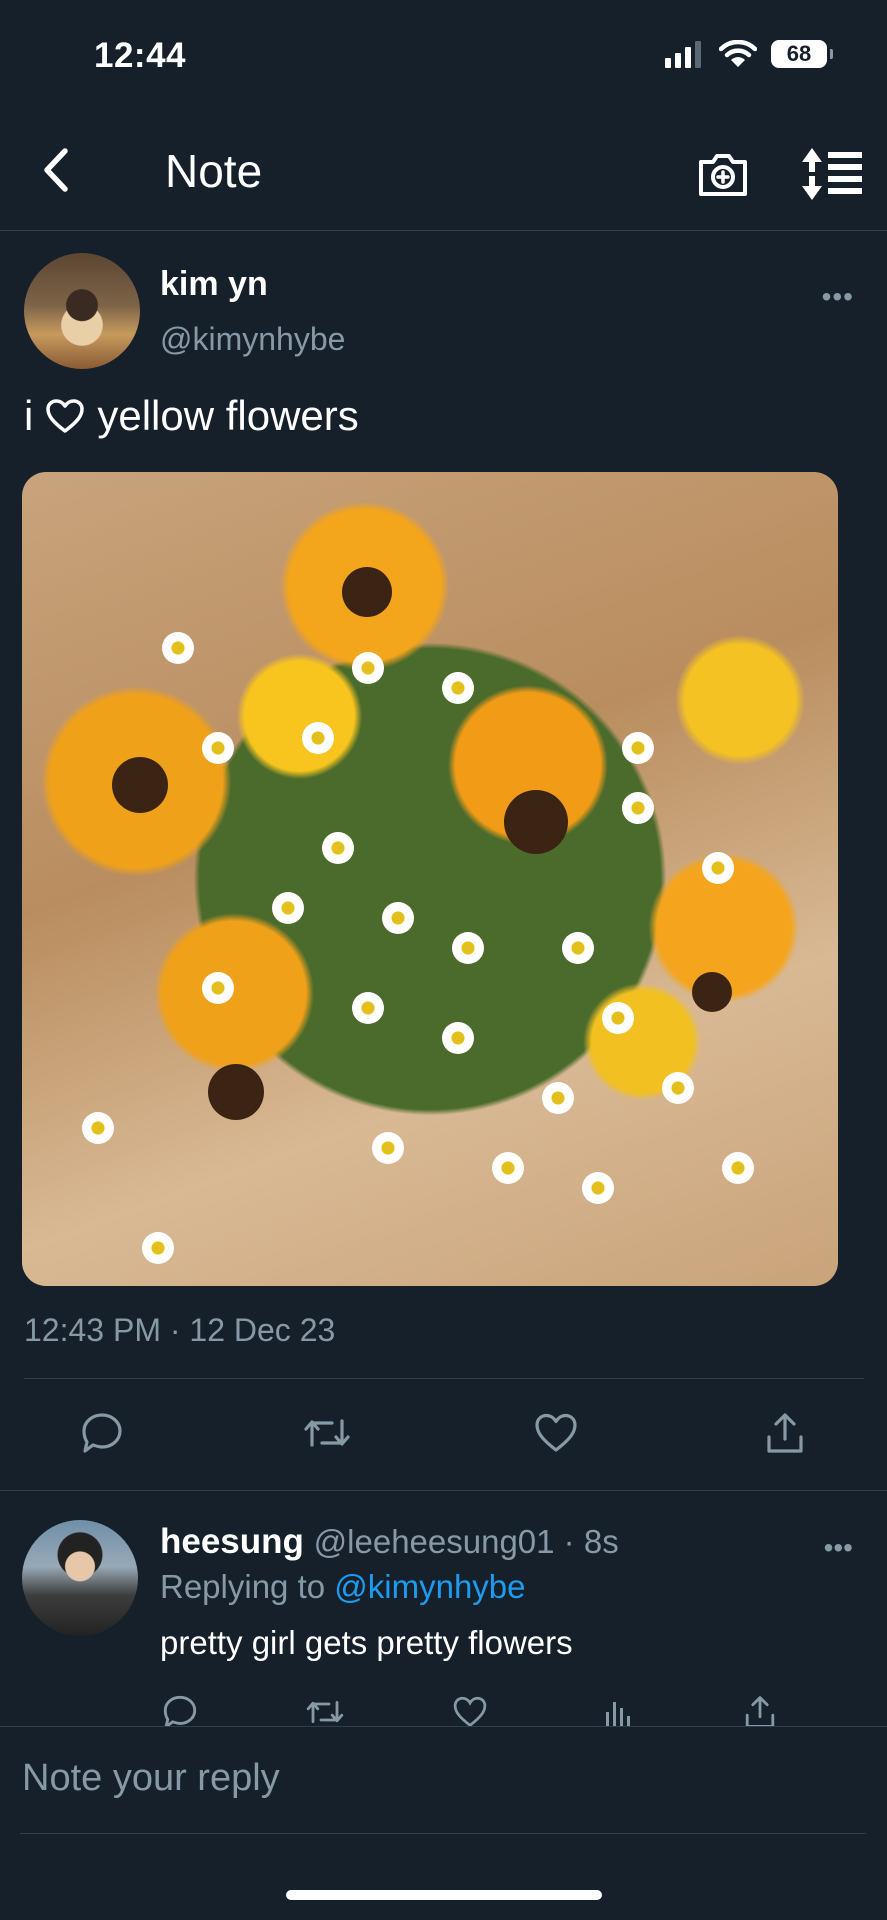  Describe the element at coordinates (443, 1833) in the screenshot. I see `compose-underline` at that location.